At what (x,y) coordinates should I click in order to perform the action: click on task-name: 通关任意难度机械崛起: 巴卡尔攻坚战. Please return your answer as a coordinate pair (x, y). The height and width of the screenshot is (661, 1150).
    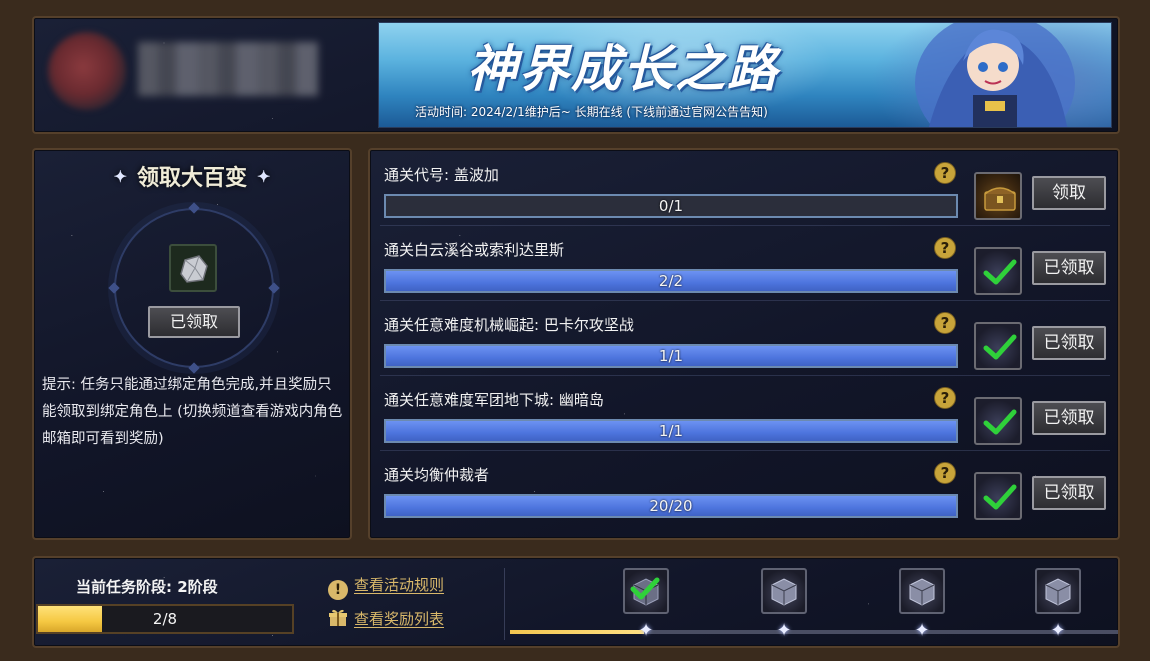
    Looking at the image, I should click on (509, 325).